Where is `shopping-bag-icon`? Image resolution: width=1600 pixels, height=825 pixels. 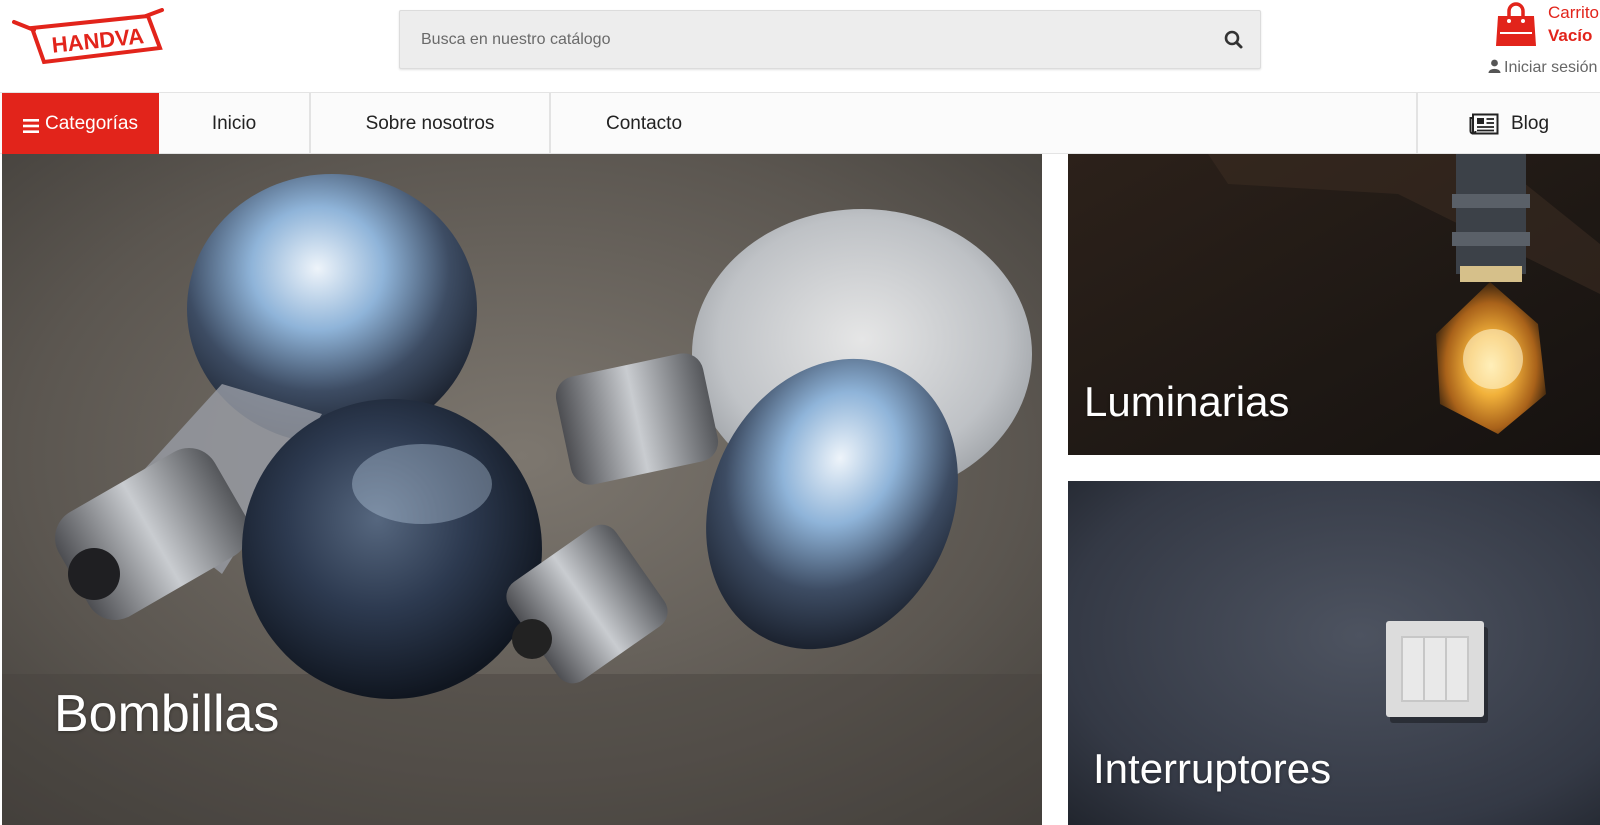
shopping-bag-icon is located at coordinates (1516, 24).